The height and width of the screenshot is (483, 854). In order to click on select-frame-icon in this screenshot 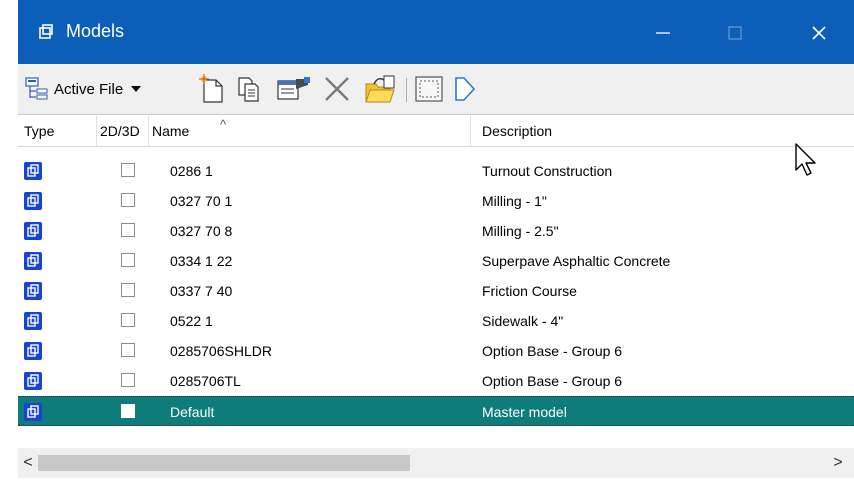, I will do `click(429, 89)`.